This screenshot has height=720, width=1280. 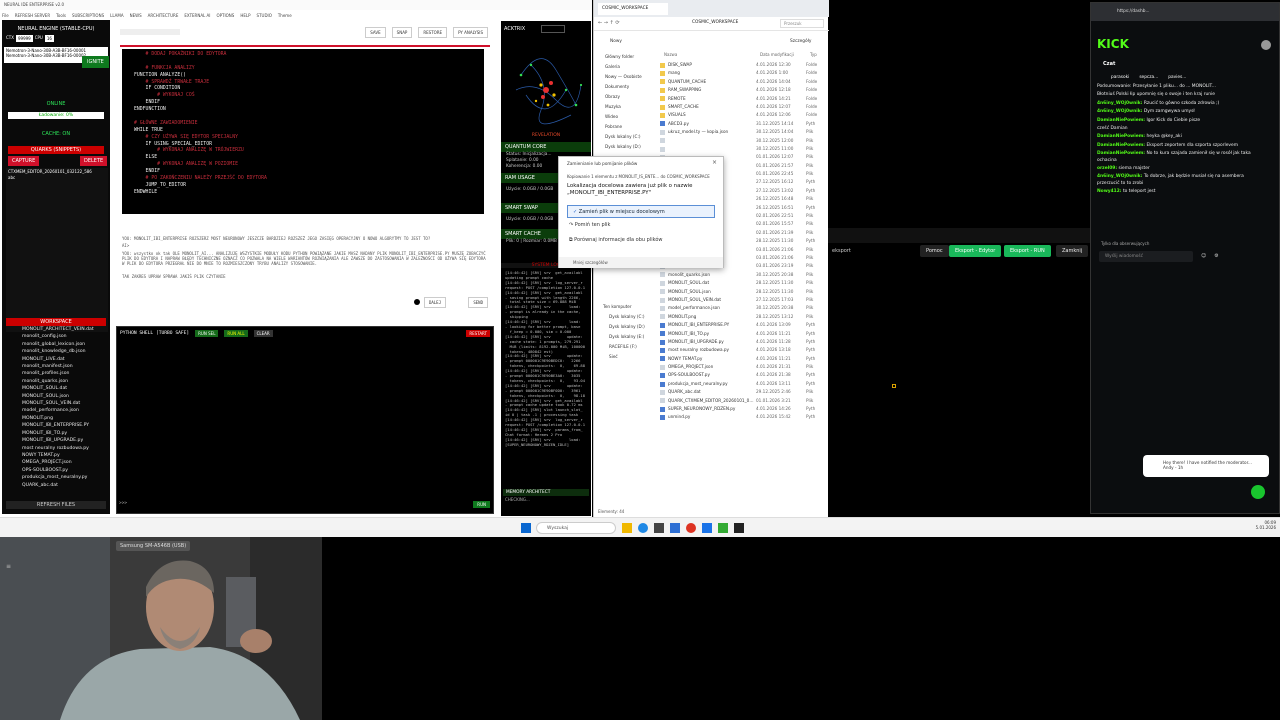 What do you see at coordinates (641, 211) in the screenshot?
I see `replace-option: ✓ Zamień plik w miejscu docelowym` at bounding box center [641, 211].